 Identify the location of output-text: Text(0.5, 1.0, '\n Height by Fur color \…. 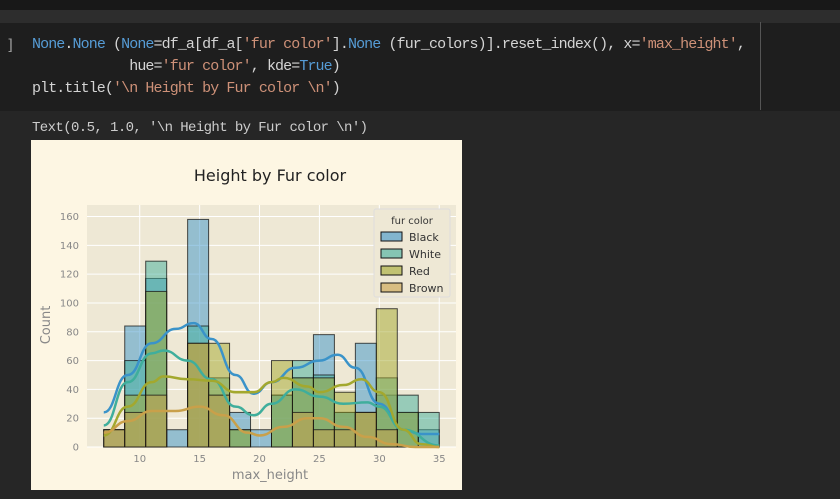
(200, 128).